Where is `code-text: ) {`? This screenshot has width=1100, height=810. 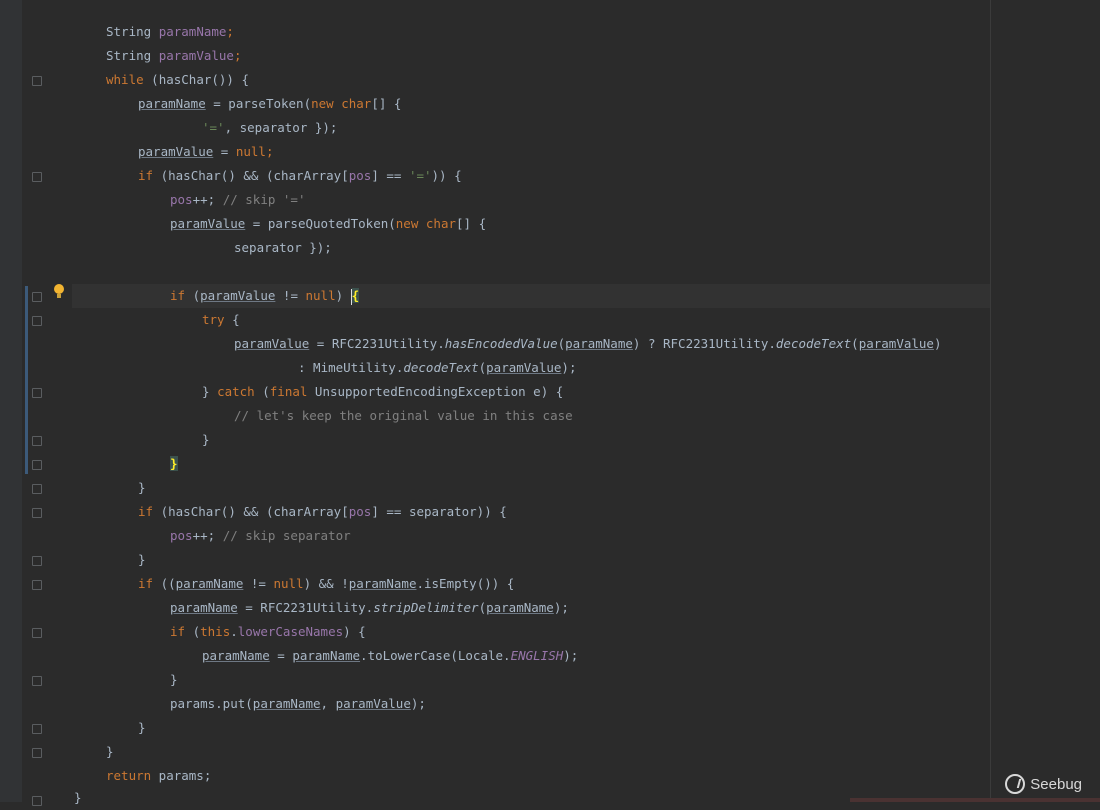
code-text: ) { is located at coordinates (354, 631).